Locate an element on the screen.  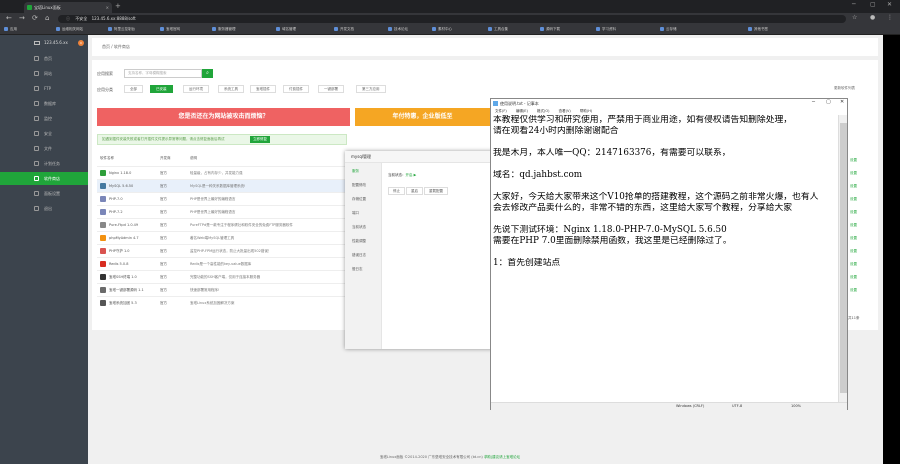
table-row: MySQL 5.6.50 官方 MySQL是一种关系数据库管理系统! is located at coordinates (222, 185).